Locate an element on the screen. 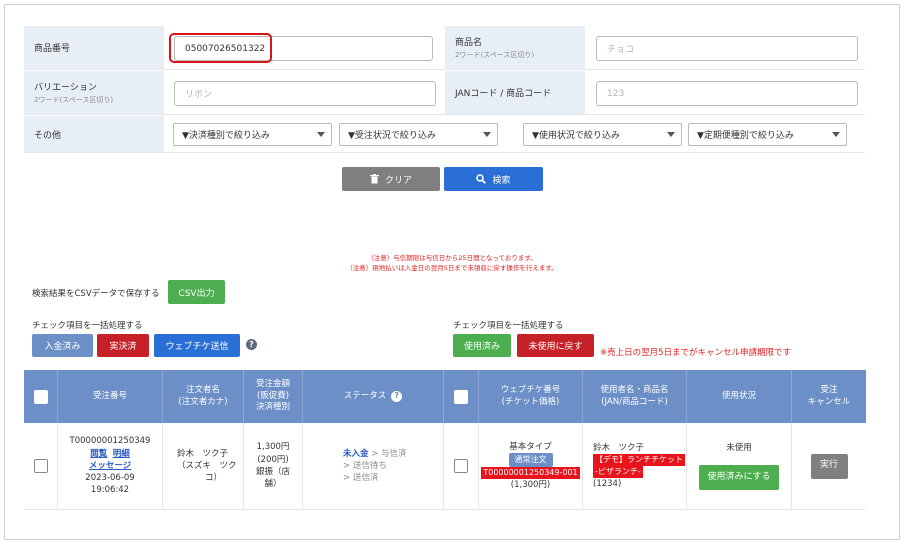 The height and width of the screenshot is (546, 905). jan-input: 123 is located at coordinates (727, 93).